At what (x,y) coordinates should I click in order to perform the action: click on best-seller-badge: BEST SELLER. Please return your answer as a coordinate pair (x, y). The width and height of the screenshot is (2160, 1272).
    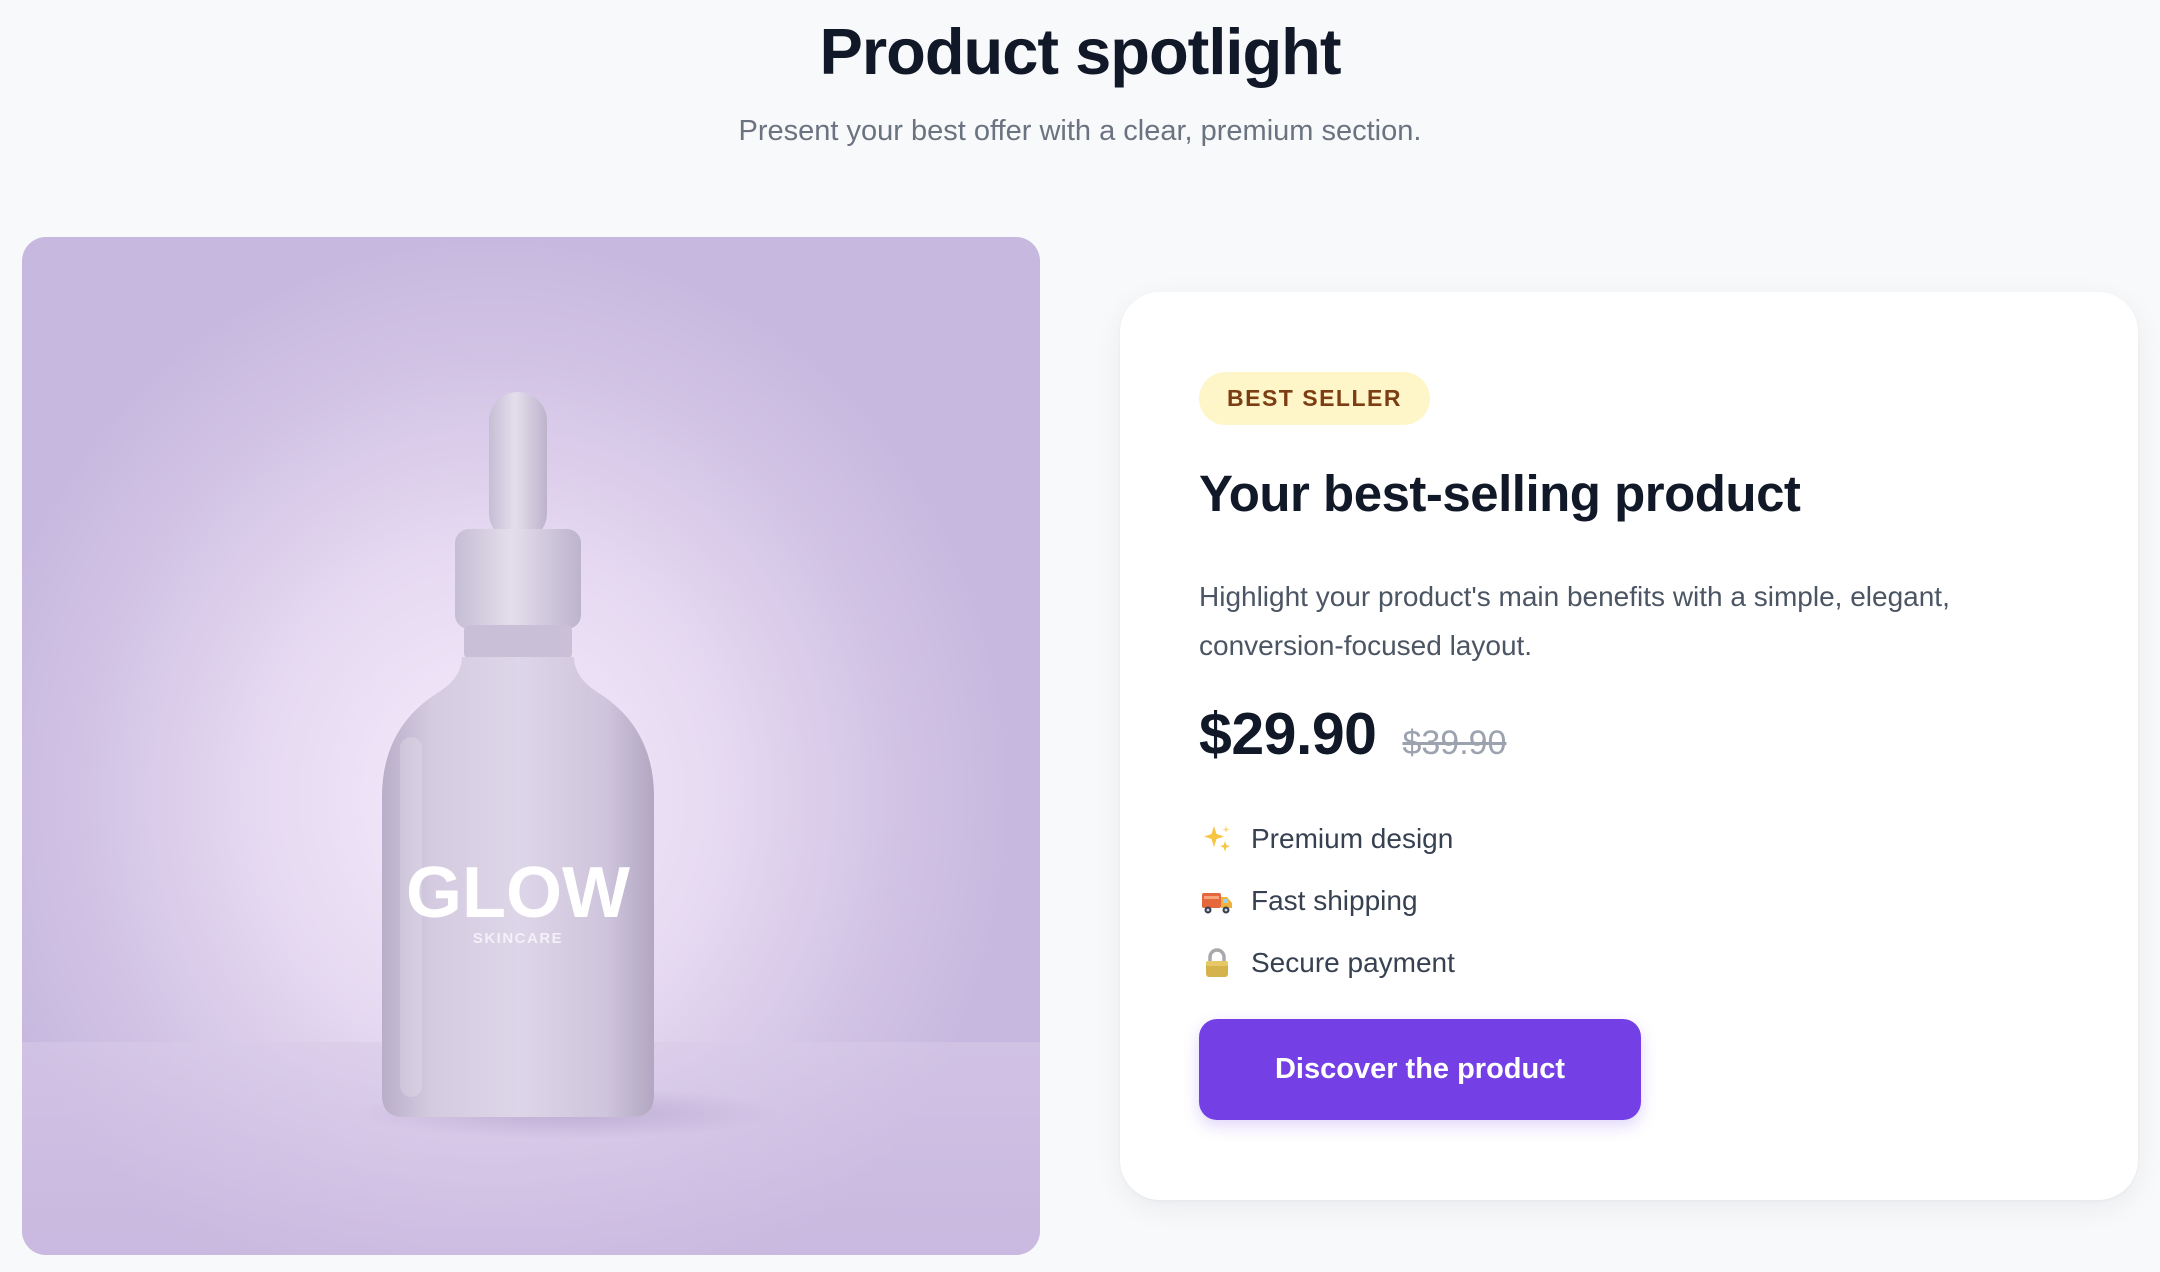
    Looking at the image, I should click on (1314, 398).